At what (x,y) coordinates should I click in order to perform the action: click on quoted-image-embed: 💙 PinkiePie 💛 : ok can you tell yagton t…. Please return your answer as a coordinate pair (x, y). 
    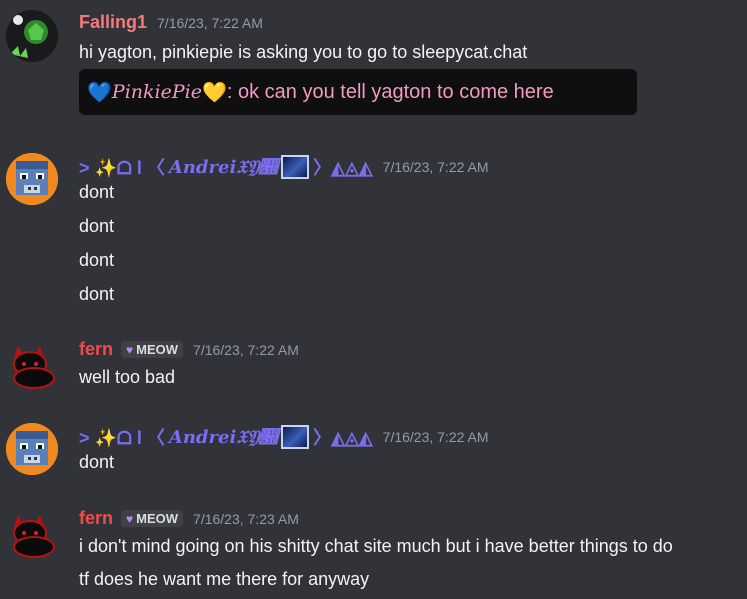
    Looking at the image, I should click on (358, 92).